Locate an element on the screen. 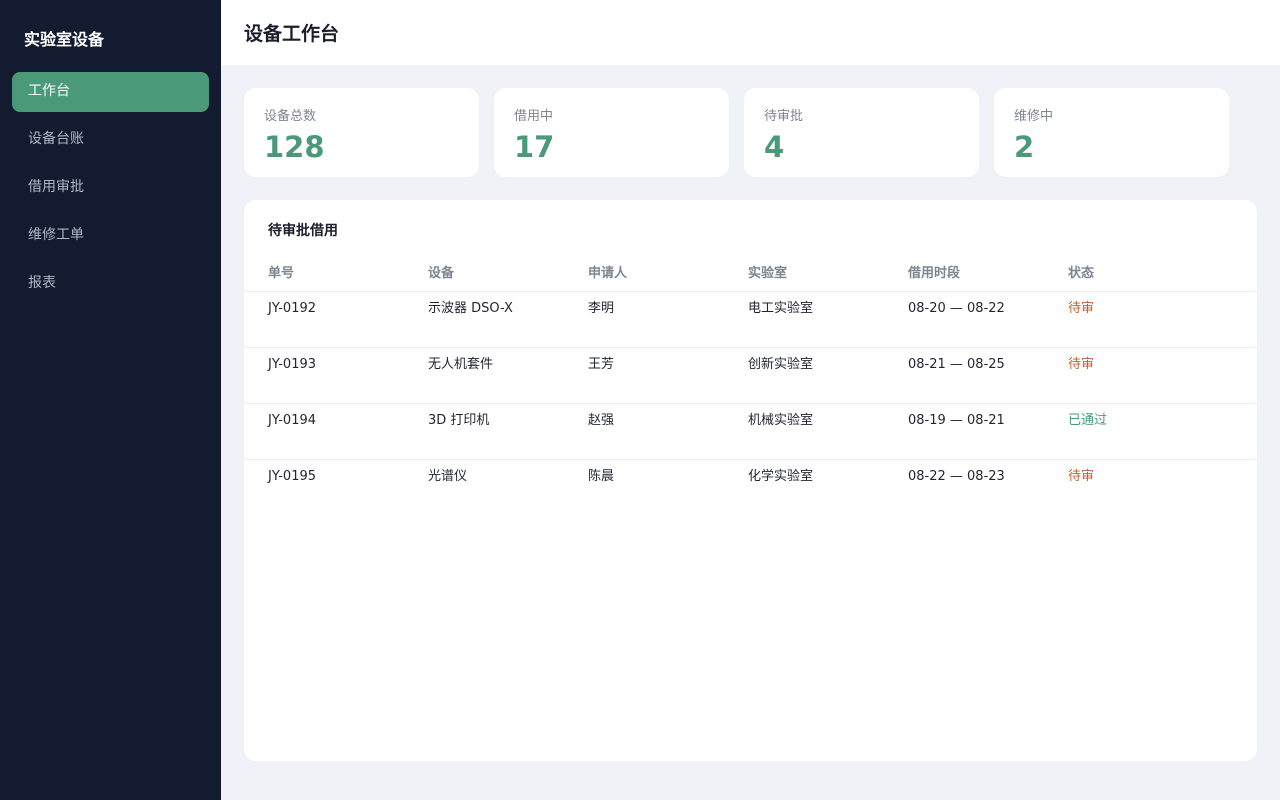 The width and height of the screenshot is (1280, 800). column-header-period: 借用时段 is located at coordinates (934, 273).